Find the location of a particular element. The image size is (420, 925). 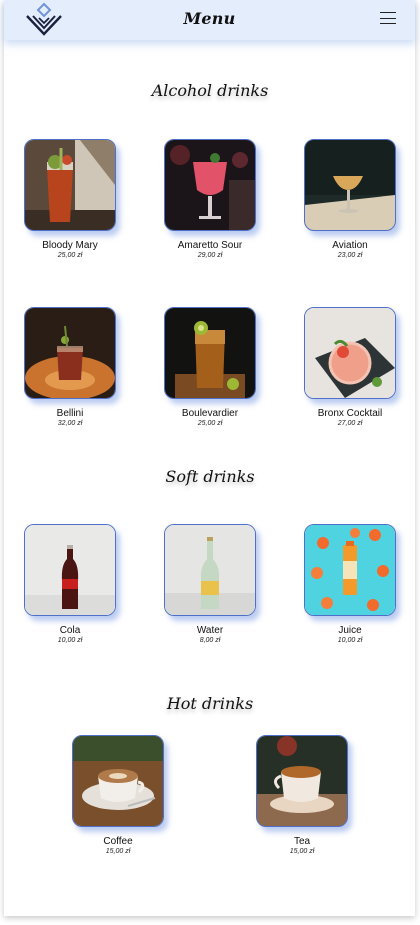

menu-item-bloody-mary: Bloody Mary 25,00 zł is located at coordinates (70, 199).